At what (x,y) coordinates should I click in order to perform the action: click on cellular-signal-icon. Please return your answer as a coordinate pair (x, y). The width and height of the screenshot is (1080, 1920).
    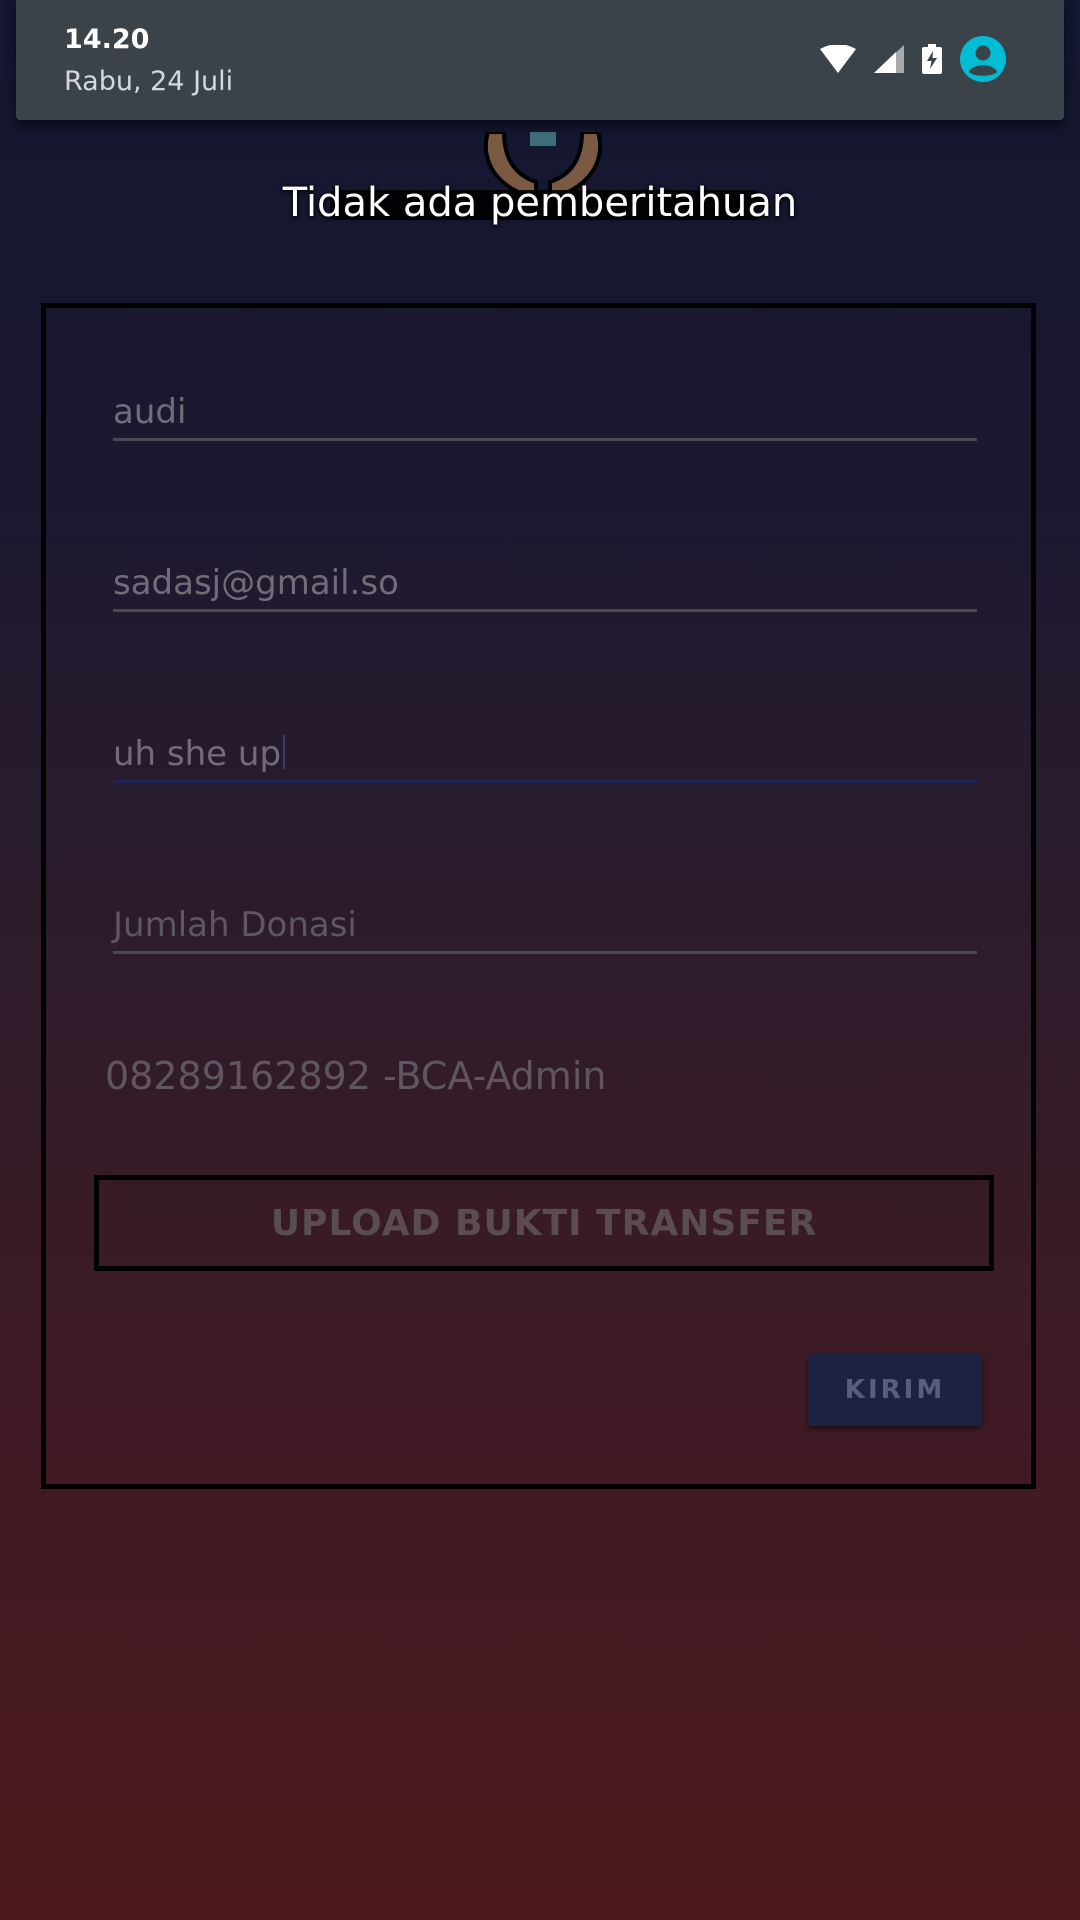
    Looking at the image, I should click on (889, 59).